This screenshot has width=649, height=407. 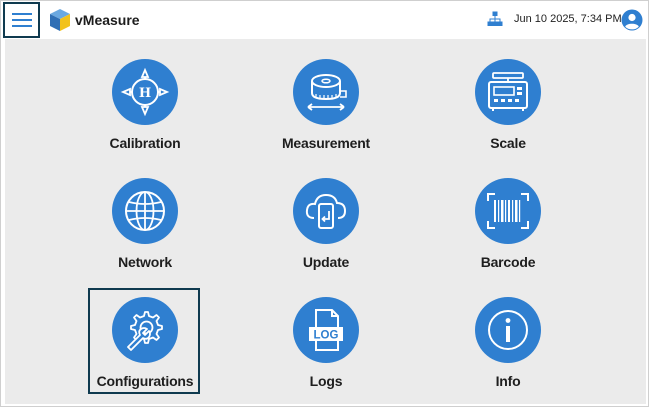 What do you see at coordinates (326, 143) in the screenshot?
I see `tile-label-measurement: Measurement` at bounding box center [326, 143].